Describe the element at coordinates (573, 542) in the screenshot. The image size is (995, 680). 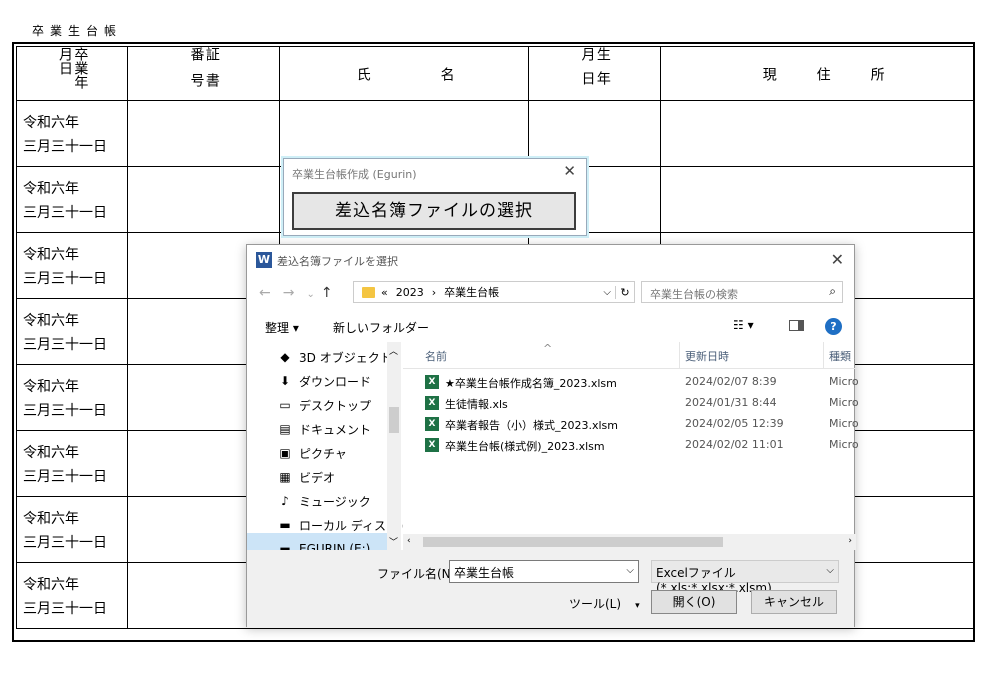
I see `hscroll-thumb` at that location.